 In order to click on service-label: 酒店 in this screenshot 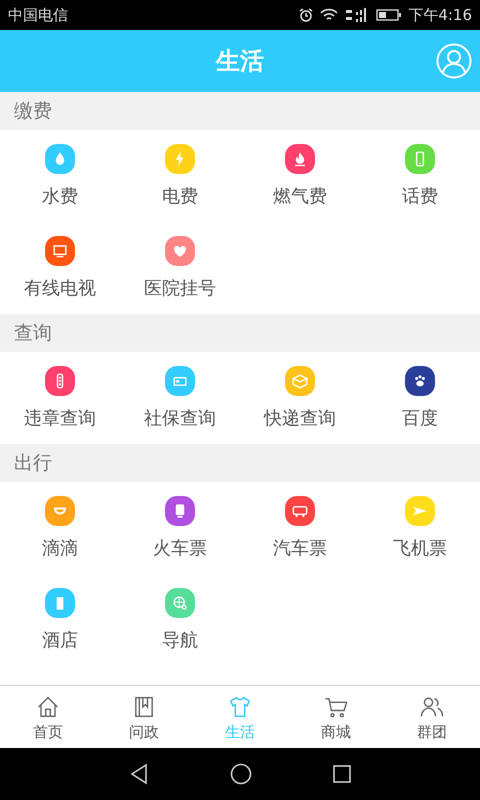, I will do `click(60, 640)`.